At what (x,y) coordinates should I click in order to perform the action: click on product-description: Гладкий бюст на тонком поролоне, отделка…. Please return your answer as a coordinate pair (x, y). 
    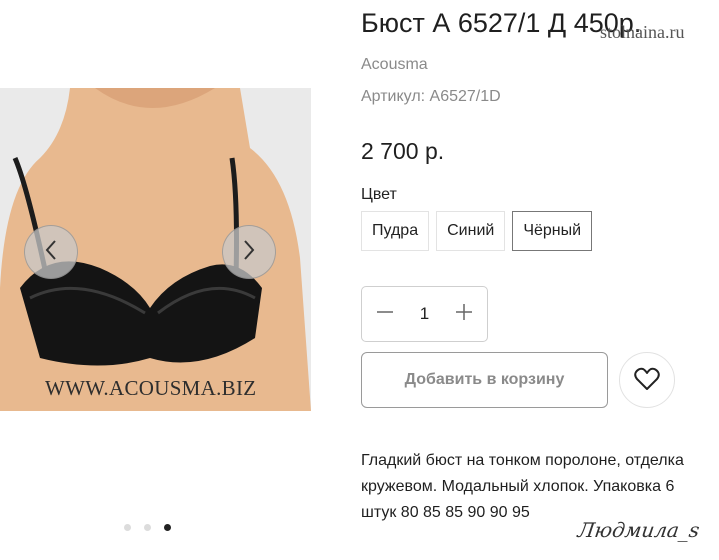
    Looking at the image, I should click on (522, 486).